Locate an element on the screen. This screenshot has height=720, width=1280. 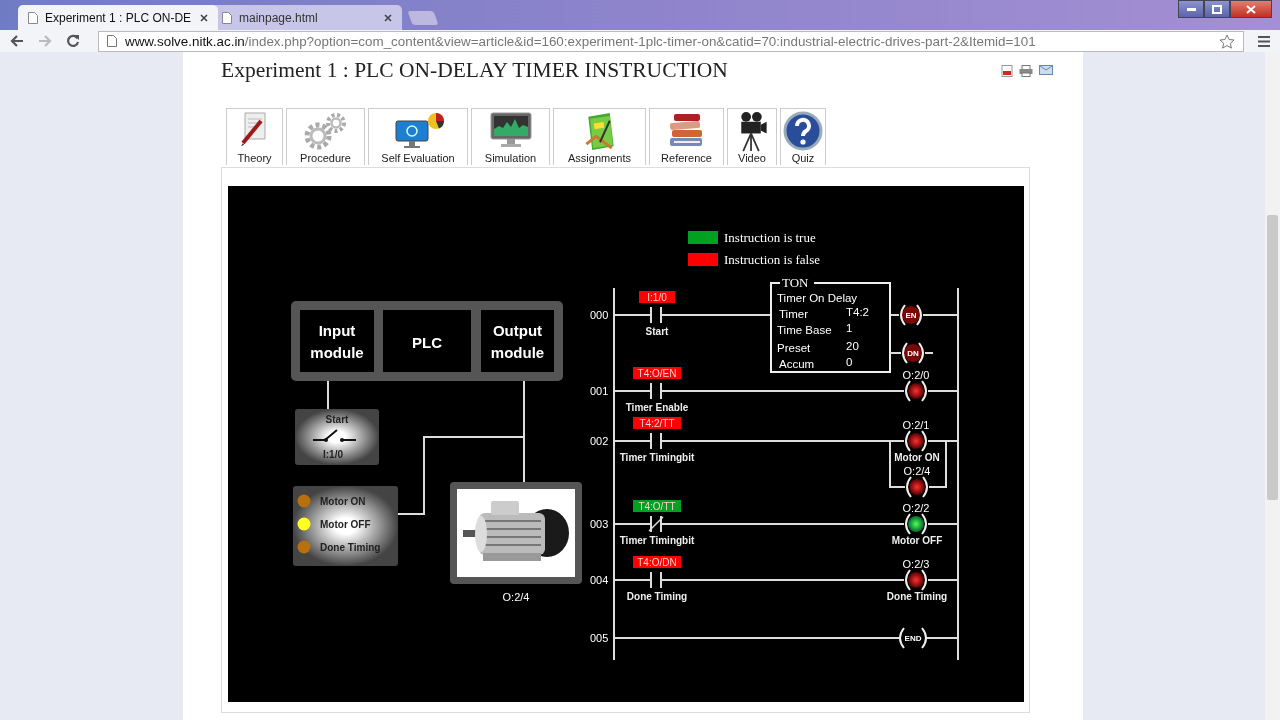
back-icon is located at coordinates (17, 41).